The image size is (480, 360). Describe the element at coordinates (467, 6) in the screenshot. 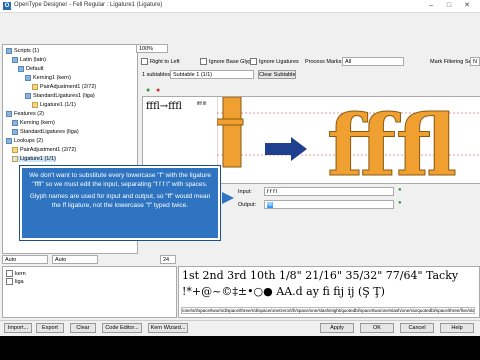

I see `close-button: ✕` at that location.